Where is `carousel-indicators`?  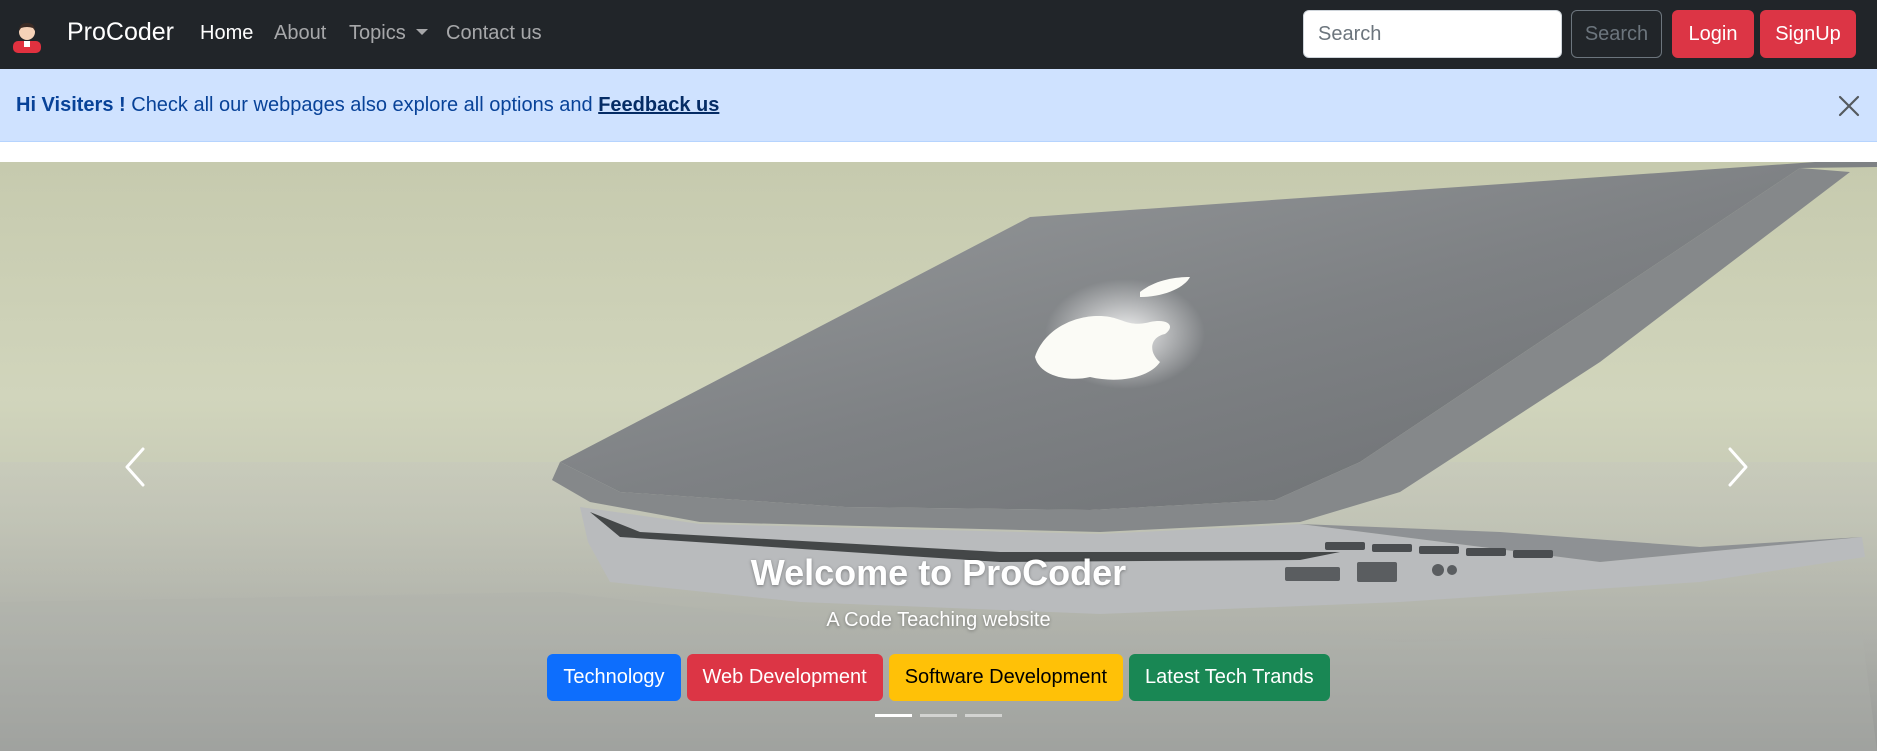
carousel-indicators is located at coordinates (938, 715).